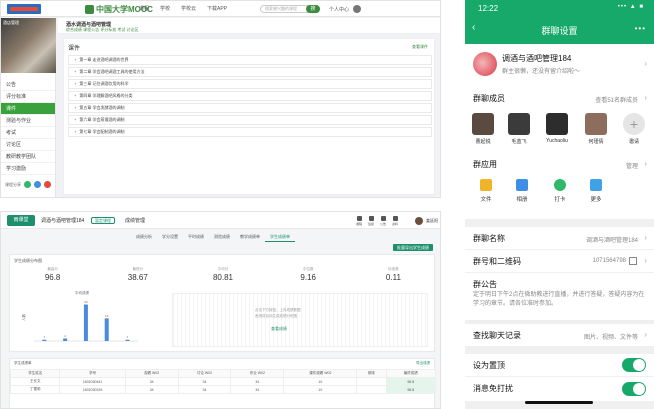 This screenshot has height=409, width=654. I want to click on view-grades-link: 查看成绩, so click(279, 329).